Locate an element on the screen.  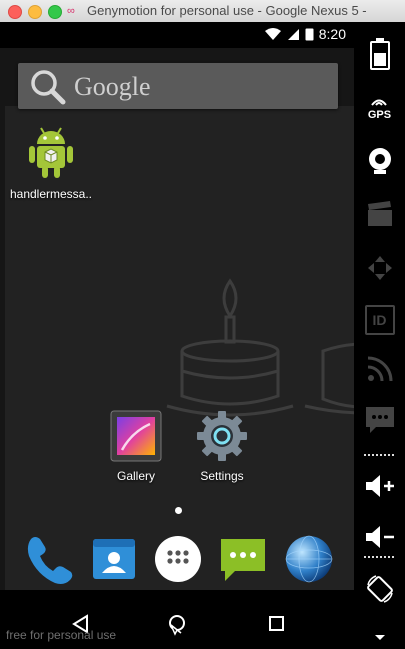
gps-waves-icon is located at coordinates (379, 102).